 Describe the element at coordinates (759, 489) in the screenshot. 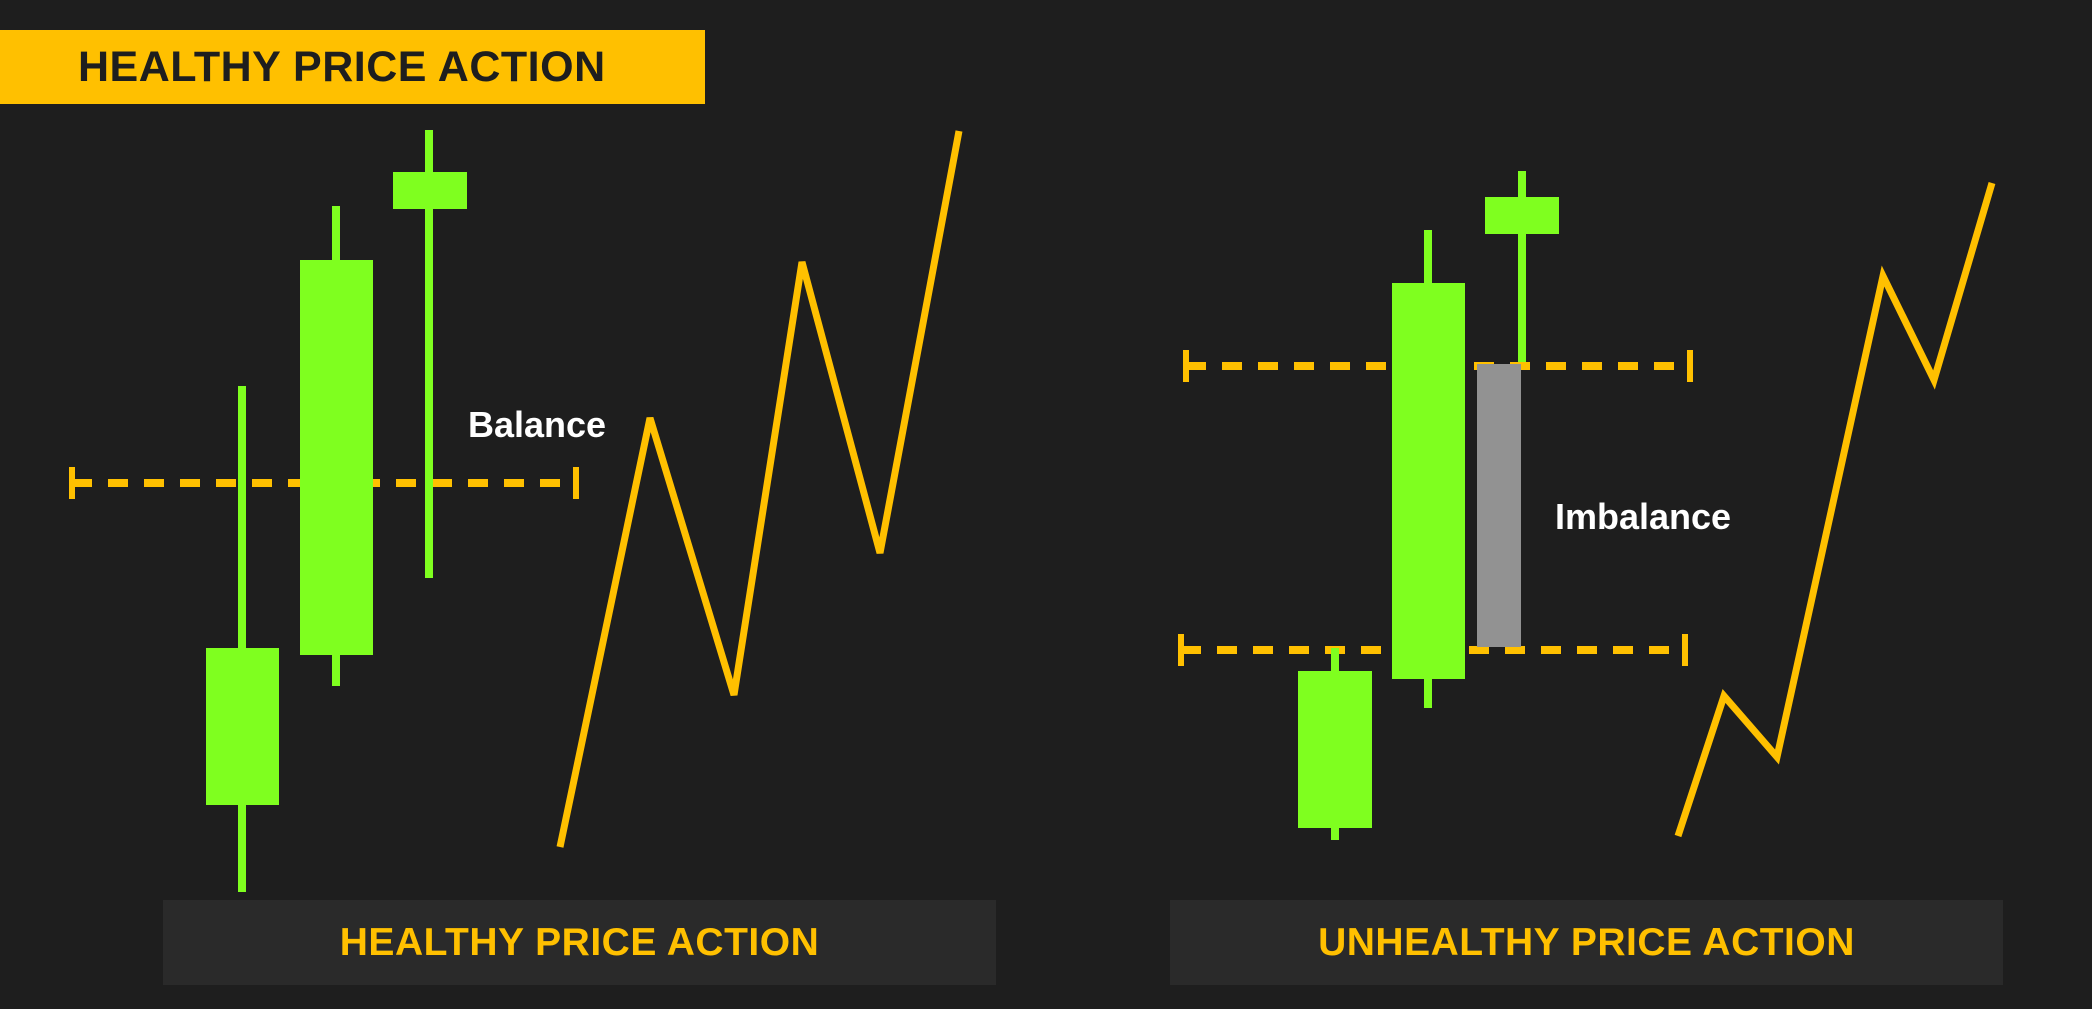

I see `healthy-price-path` at that location.